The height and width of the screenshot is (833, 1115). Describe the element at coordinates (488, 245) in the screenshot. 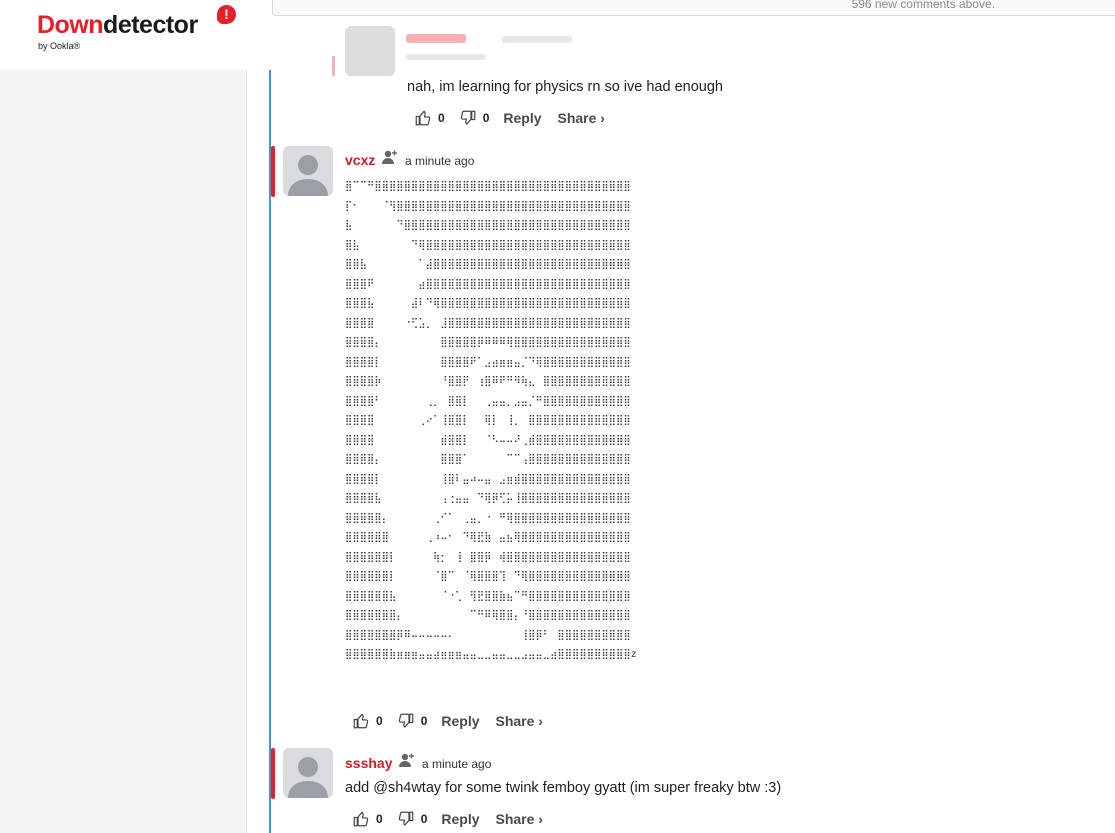

I see `ascii-row: ⣿⣧⠀⠀⠀⠀⠀⠀⠀⠙⢿⣿⣿⣿⣿⣿⣿⣿⣿⣿⣿⣿⣿⣿⣿⣿⣿⣿⣿⣿⣿⣿⣿⣿⣿⣿⣿⣿⣿` at that location.